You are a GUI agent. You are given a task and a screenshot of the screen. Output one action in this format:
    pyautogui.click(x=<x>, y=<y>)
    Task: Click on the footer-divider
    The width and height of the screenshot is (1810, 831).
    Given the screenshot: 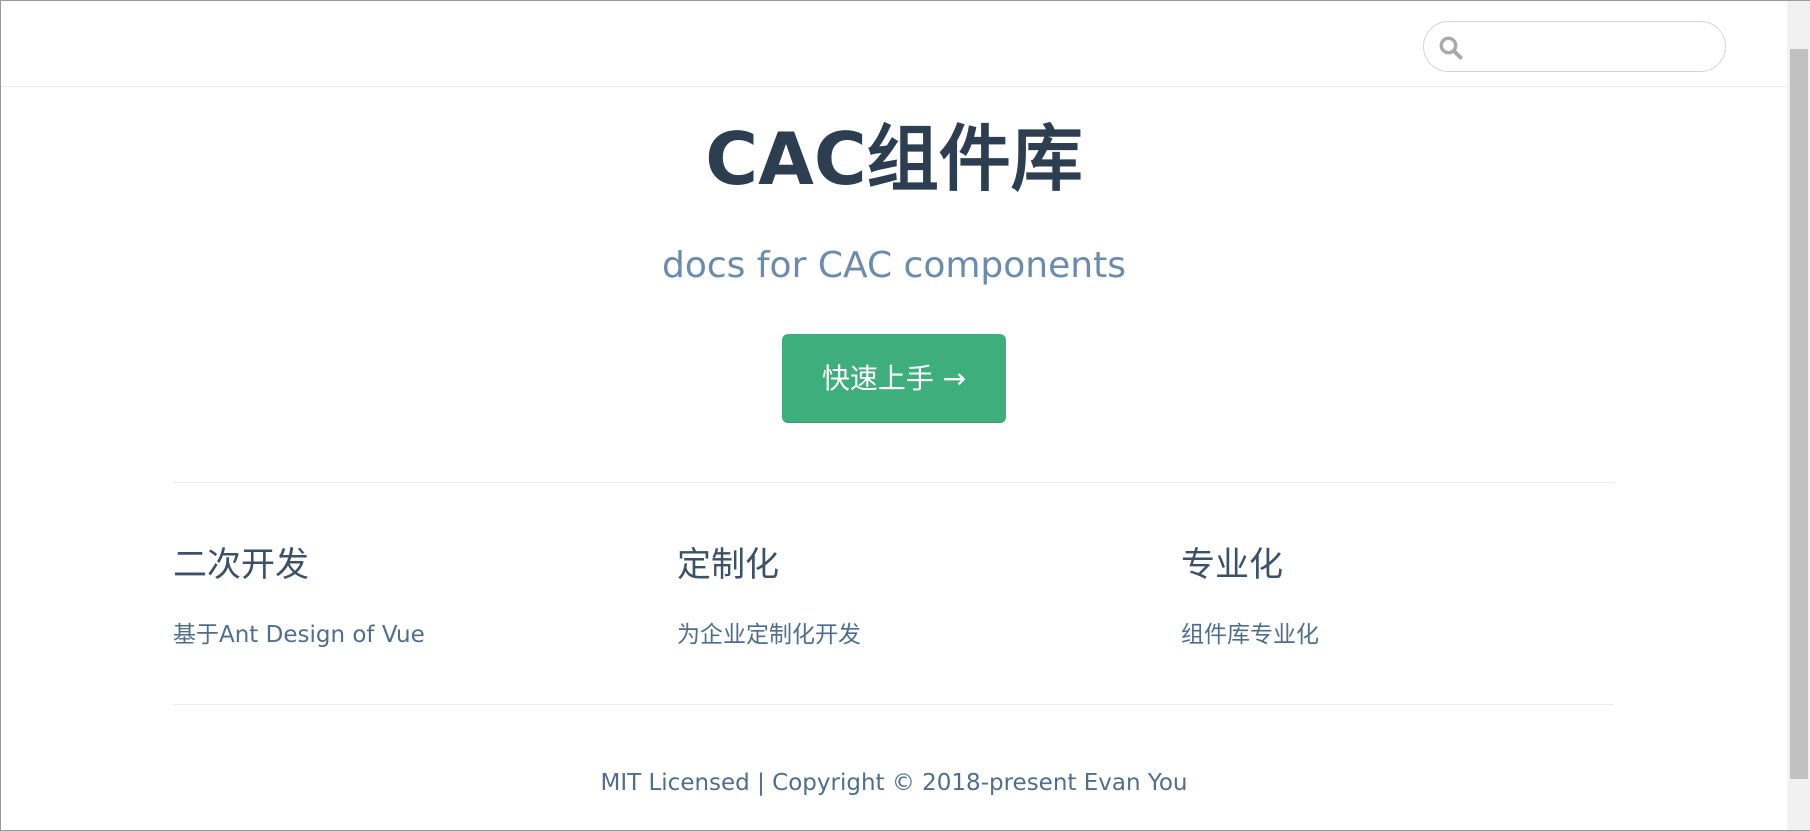 What is the action you would take?
    pyautogui.click(x=893, y=704)
    